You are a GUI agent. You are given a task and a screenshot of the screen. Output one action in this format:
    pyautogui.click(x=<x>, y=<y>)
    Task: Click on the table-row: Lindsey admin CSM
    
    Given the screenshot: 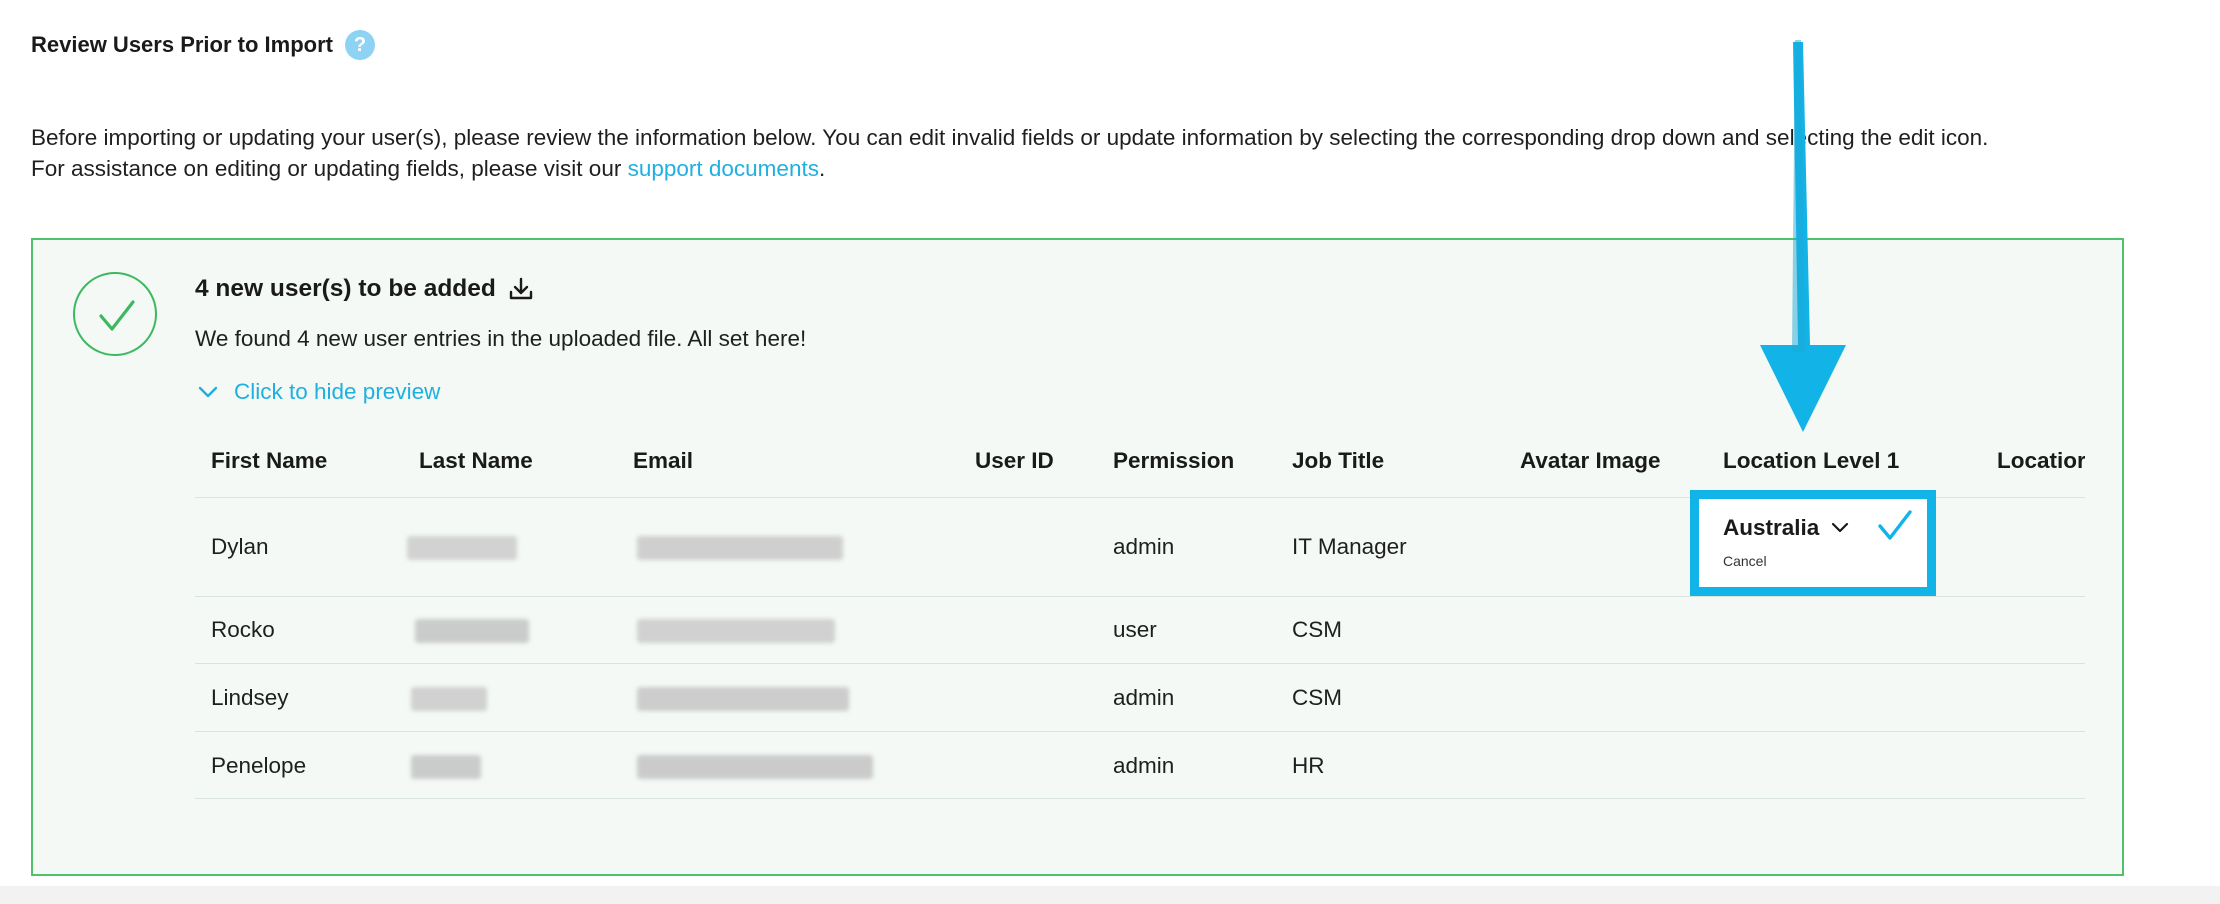 What is the action you would take?
    pyautogui.click(x=1140, y=698)
    